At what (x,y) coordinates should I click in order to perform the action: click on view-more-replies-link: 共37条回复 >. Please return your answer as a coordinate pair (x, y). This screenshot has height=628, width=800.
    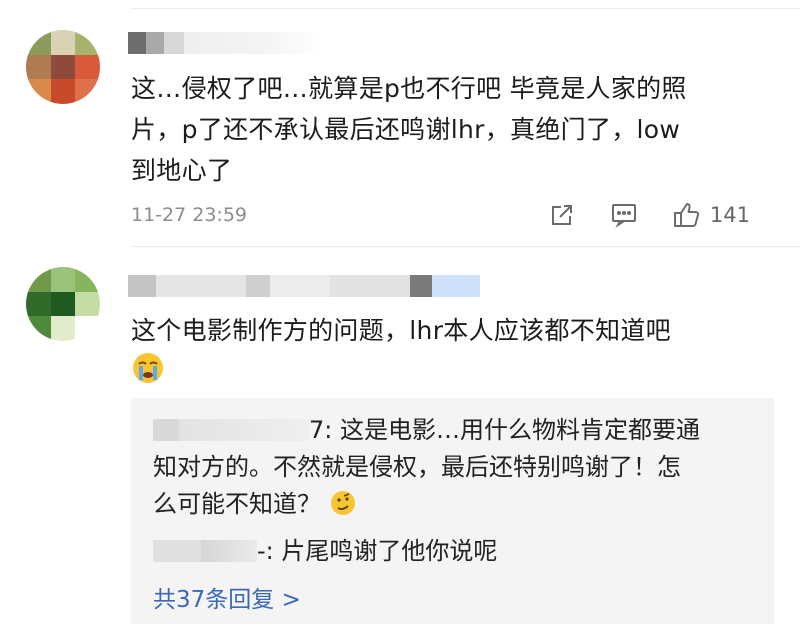
    Looking at the image, I should click on (227, 597).